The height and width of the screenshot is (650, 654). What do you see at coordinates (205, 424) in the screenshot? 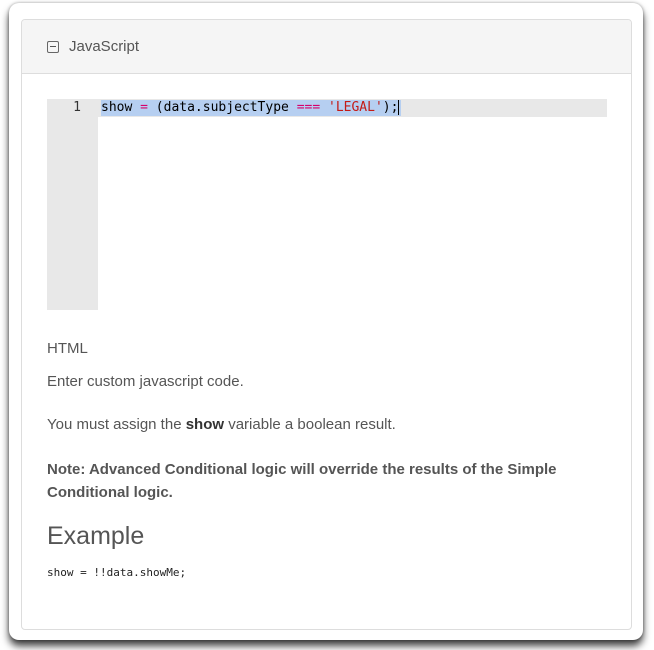
I see `help-assign-variable: show` at bounding box center [205, 424].